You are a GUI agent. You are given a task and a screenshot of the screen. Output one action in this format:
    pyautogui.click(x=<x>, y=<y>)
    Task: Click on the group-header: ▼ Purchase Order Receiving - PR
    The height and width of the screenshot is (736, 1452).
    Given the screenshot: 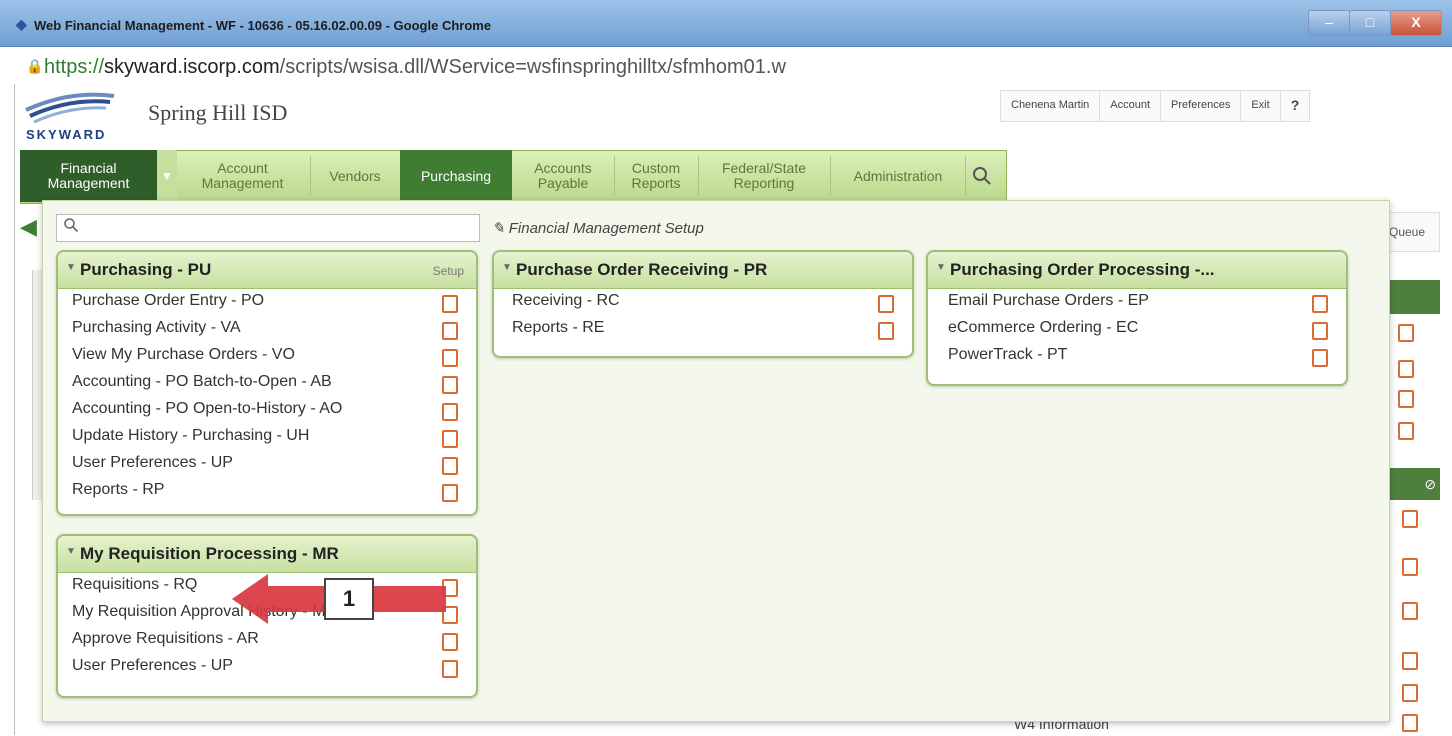 What is the action you would take?
    pyautogui.click(x=703, y=270)
    